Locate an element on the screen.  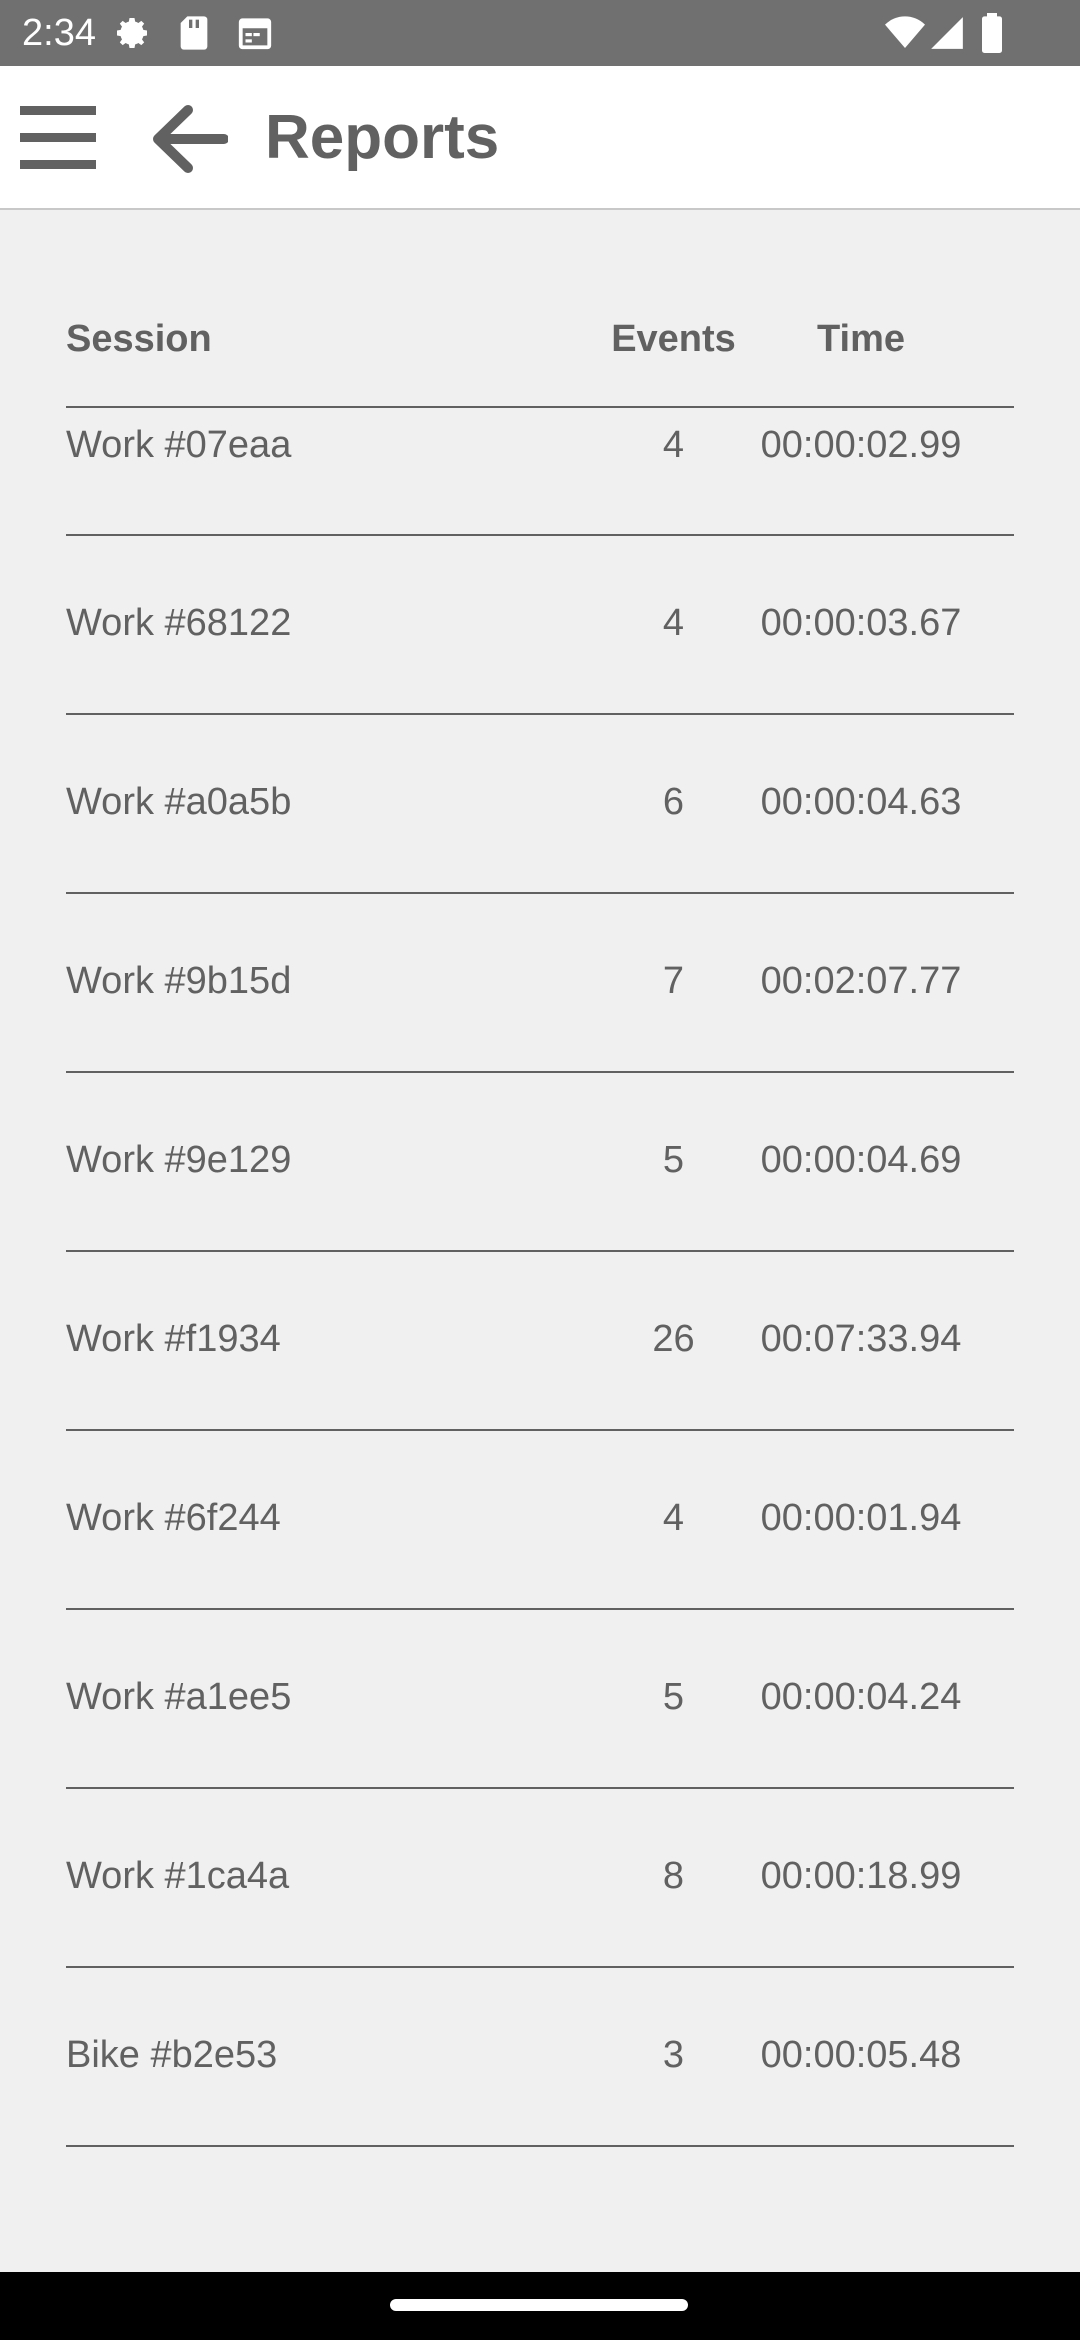
status-bar: 2:34 is located at coordinates (540, 33).